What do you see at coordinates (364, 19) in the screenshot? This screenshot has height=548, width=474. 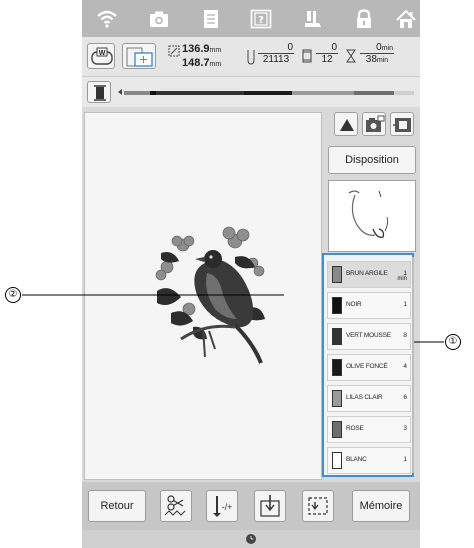 I see `lock-icon` at bounding box center [364, 19].